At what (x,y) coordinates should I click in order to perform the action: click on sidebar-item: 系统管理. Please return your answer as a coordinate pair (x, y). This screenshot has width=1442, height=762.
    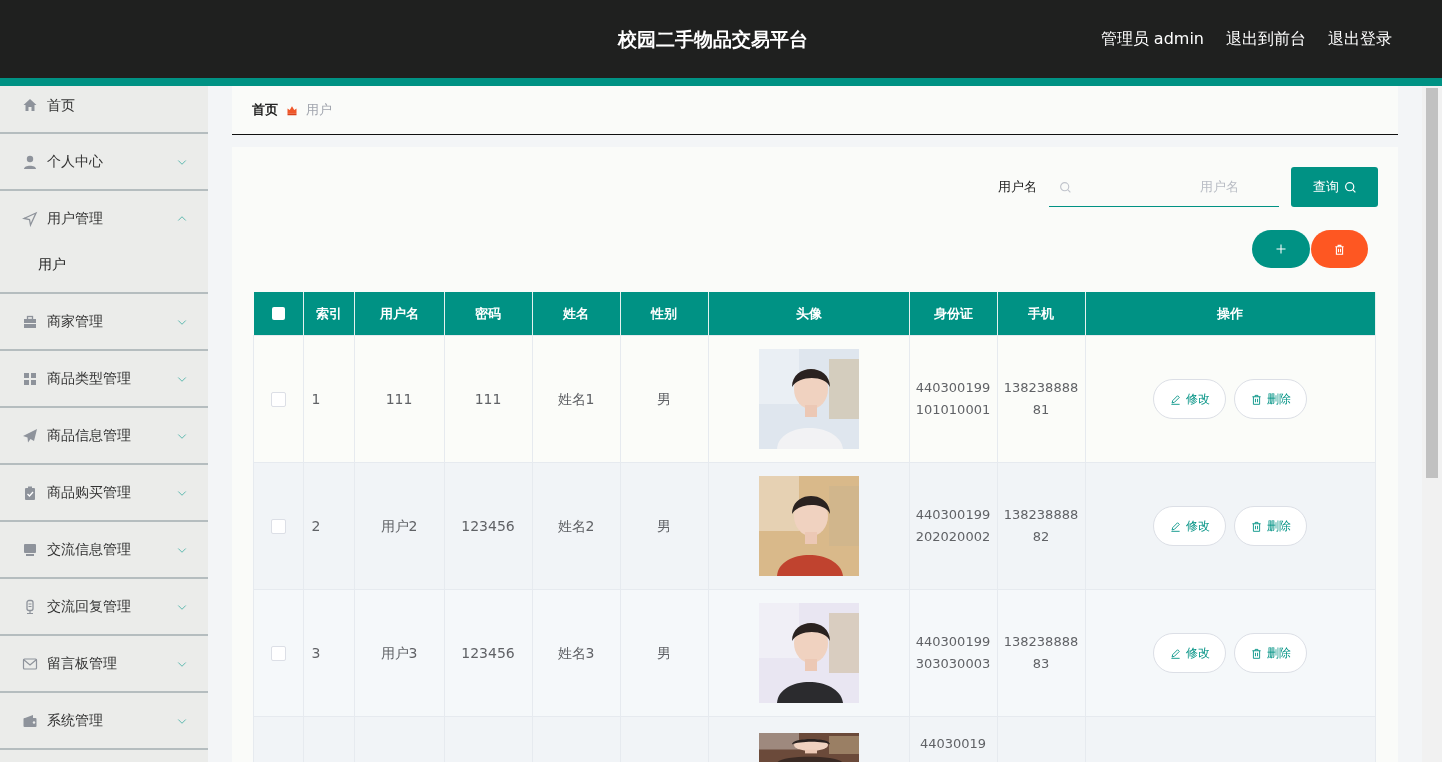
    Looking at the image, I should click on (104, 720).